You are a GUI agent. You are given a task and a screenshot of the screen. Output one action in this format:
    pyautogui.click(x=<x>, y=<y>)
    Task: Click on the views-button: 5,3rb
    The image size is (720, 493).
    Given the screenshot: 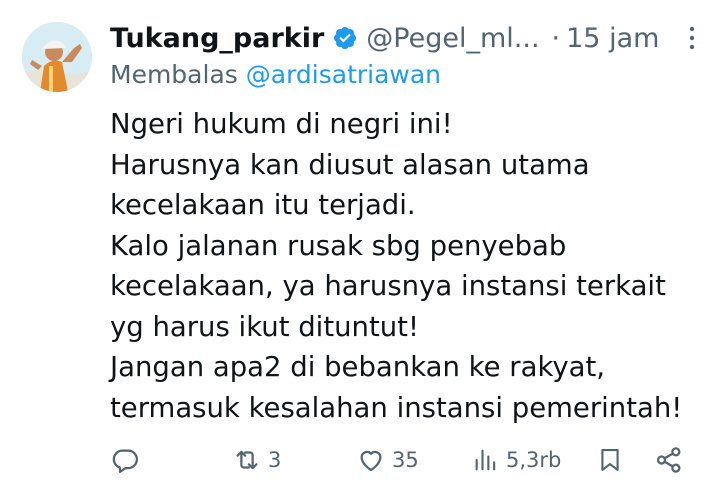 What is the action you would take?
    pyautogui.click(x=516, y=460)
    